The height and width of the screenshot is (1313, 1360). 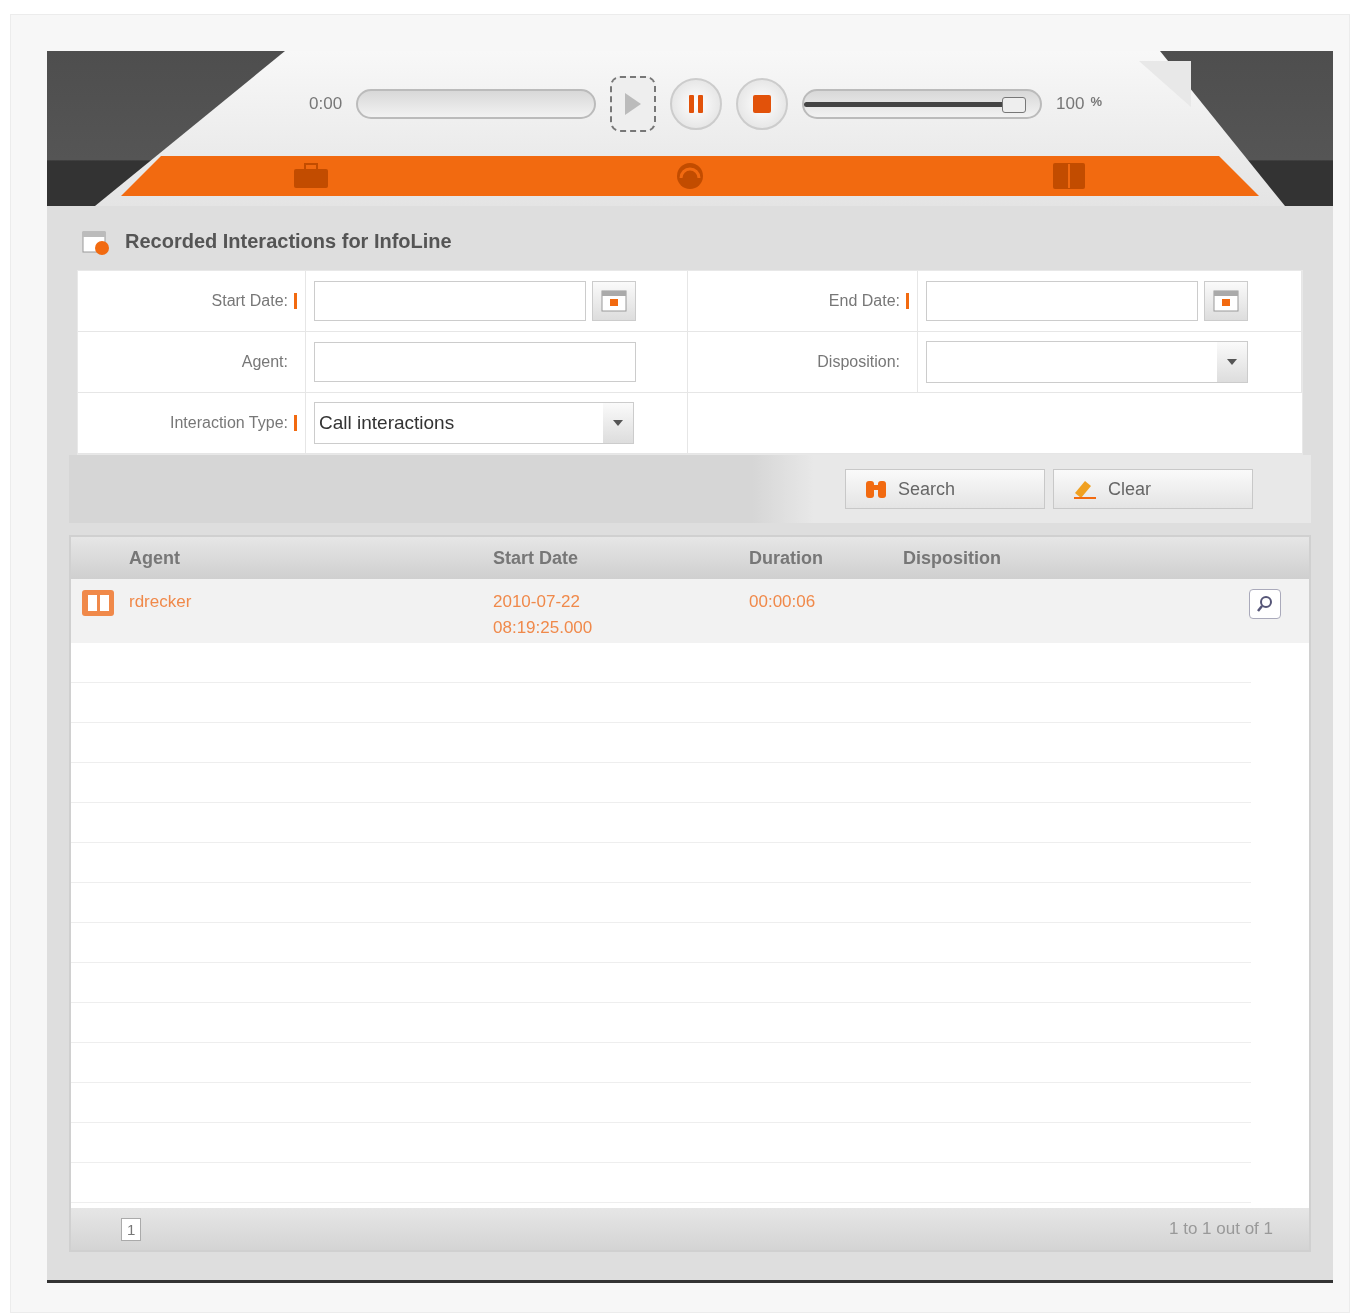 What do you see at coordinates (474, 423) in the screenshot?
I see `dropdown-field: Call interactions` at bounding box center [474, 423].